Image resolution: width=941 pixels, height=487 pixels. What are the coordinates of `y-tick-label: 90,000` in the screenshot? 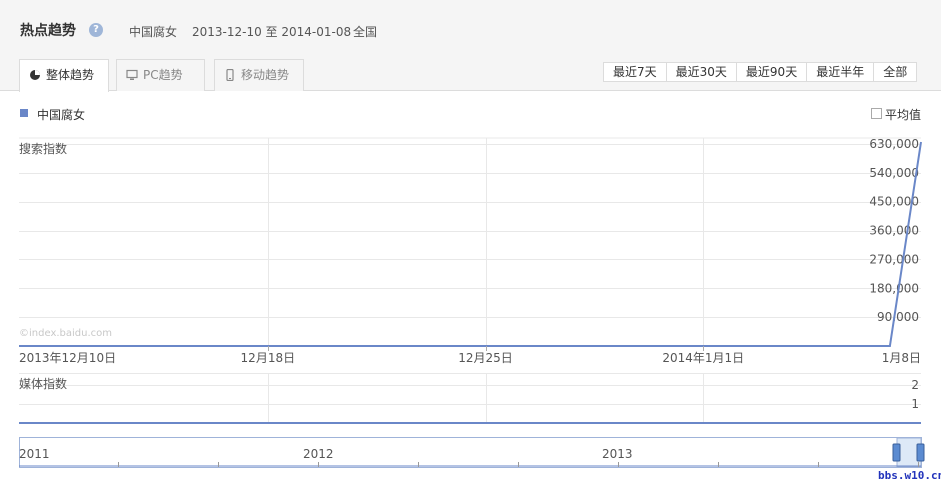 It's located at (898, 317).